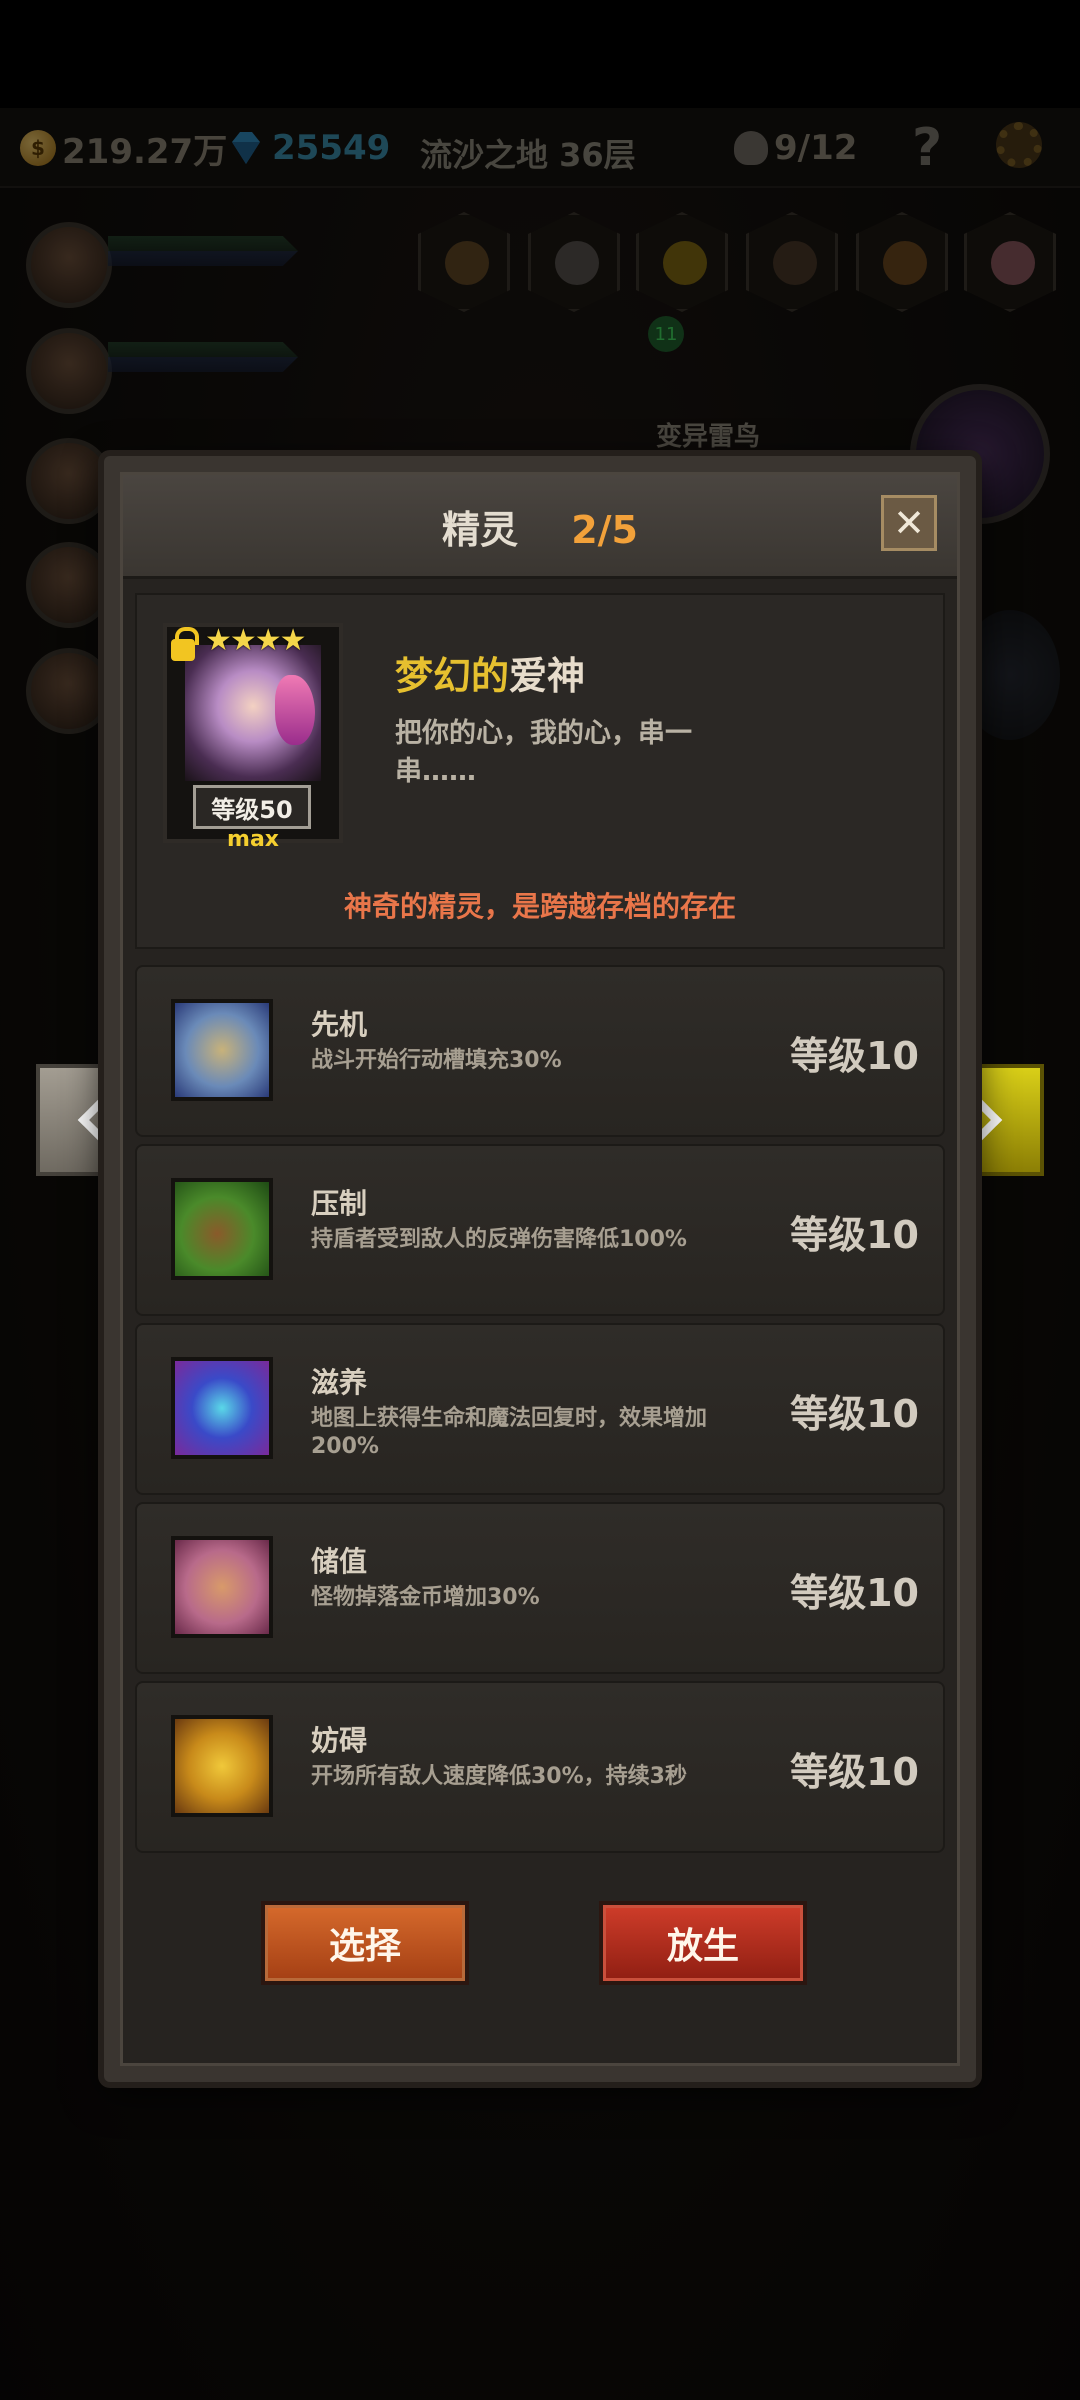 The width and height of the screenshot is (1080, 2400). What do you see at coordinates (452, 676) in the screenshot?
I see `pet-name-part1: 梦幻的` at bounding box center [452, 676].